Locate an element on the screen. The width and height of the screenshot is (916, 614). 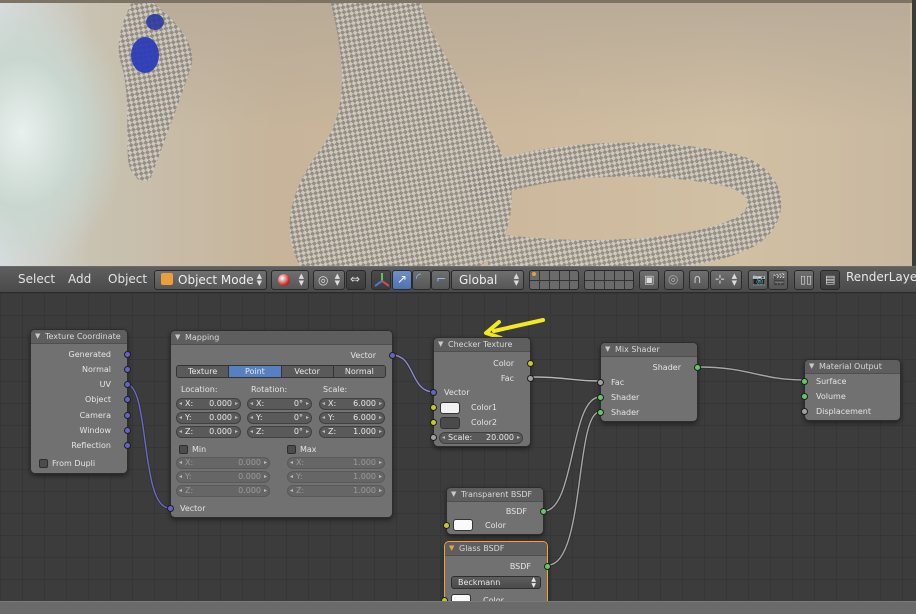
node-header: ▼ Mapping is located at coordinates (281, 338).